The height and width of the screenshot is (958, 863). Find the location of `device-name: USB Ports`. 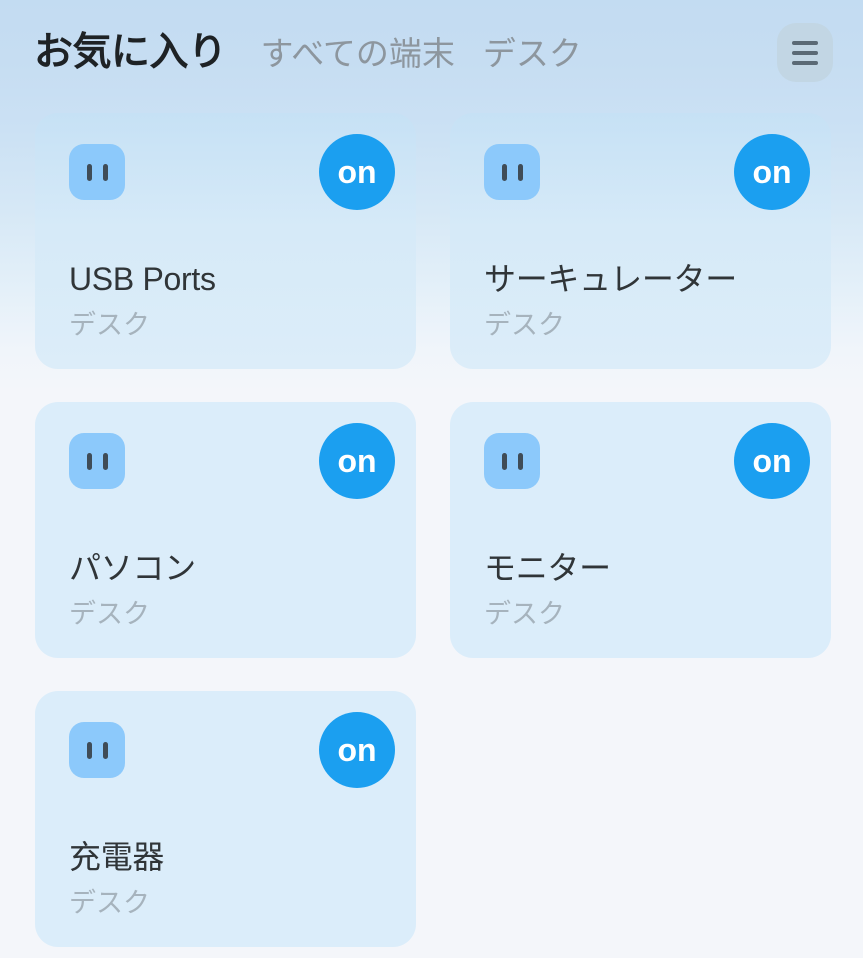

device-name: USB Ports is located at coordinates (142, 279).